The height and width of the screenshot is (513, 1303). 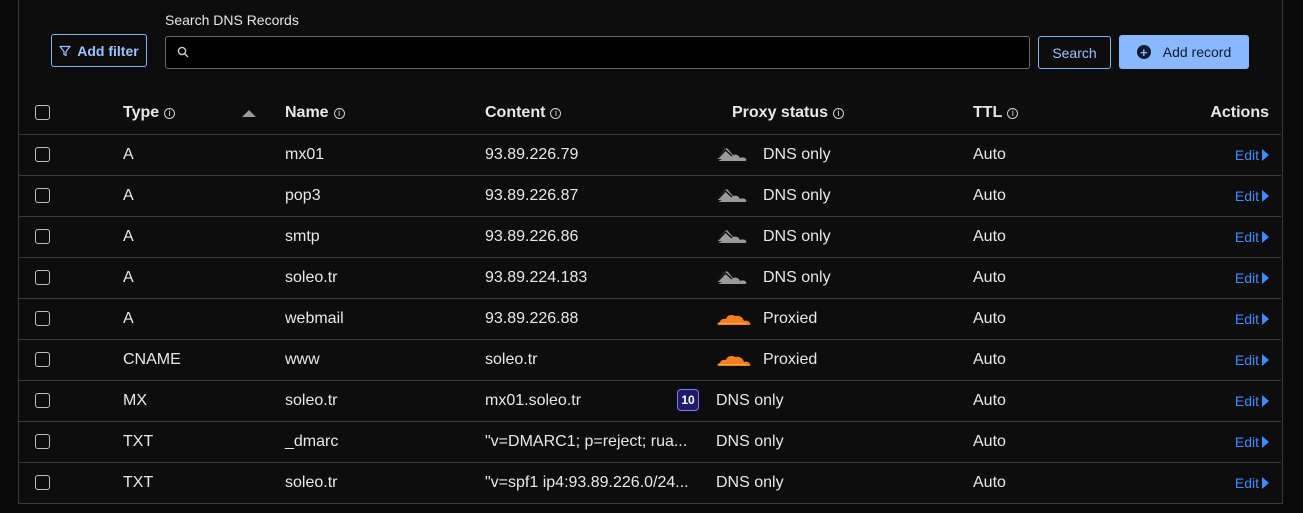 What do you see at coordinates (1197, 52) in the screenshot?
I see `add-record-label: Add record` at bounding box center [1197, 52].